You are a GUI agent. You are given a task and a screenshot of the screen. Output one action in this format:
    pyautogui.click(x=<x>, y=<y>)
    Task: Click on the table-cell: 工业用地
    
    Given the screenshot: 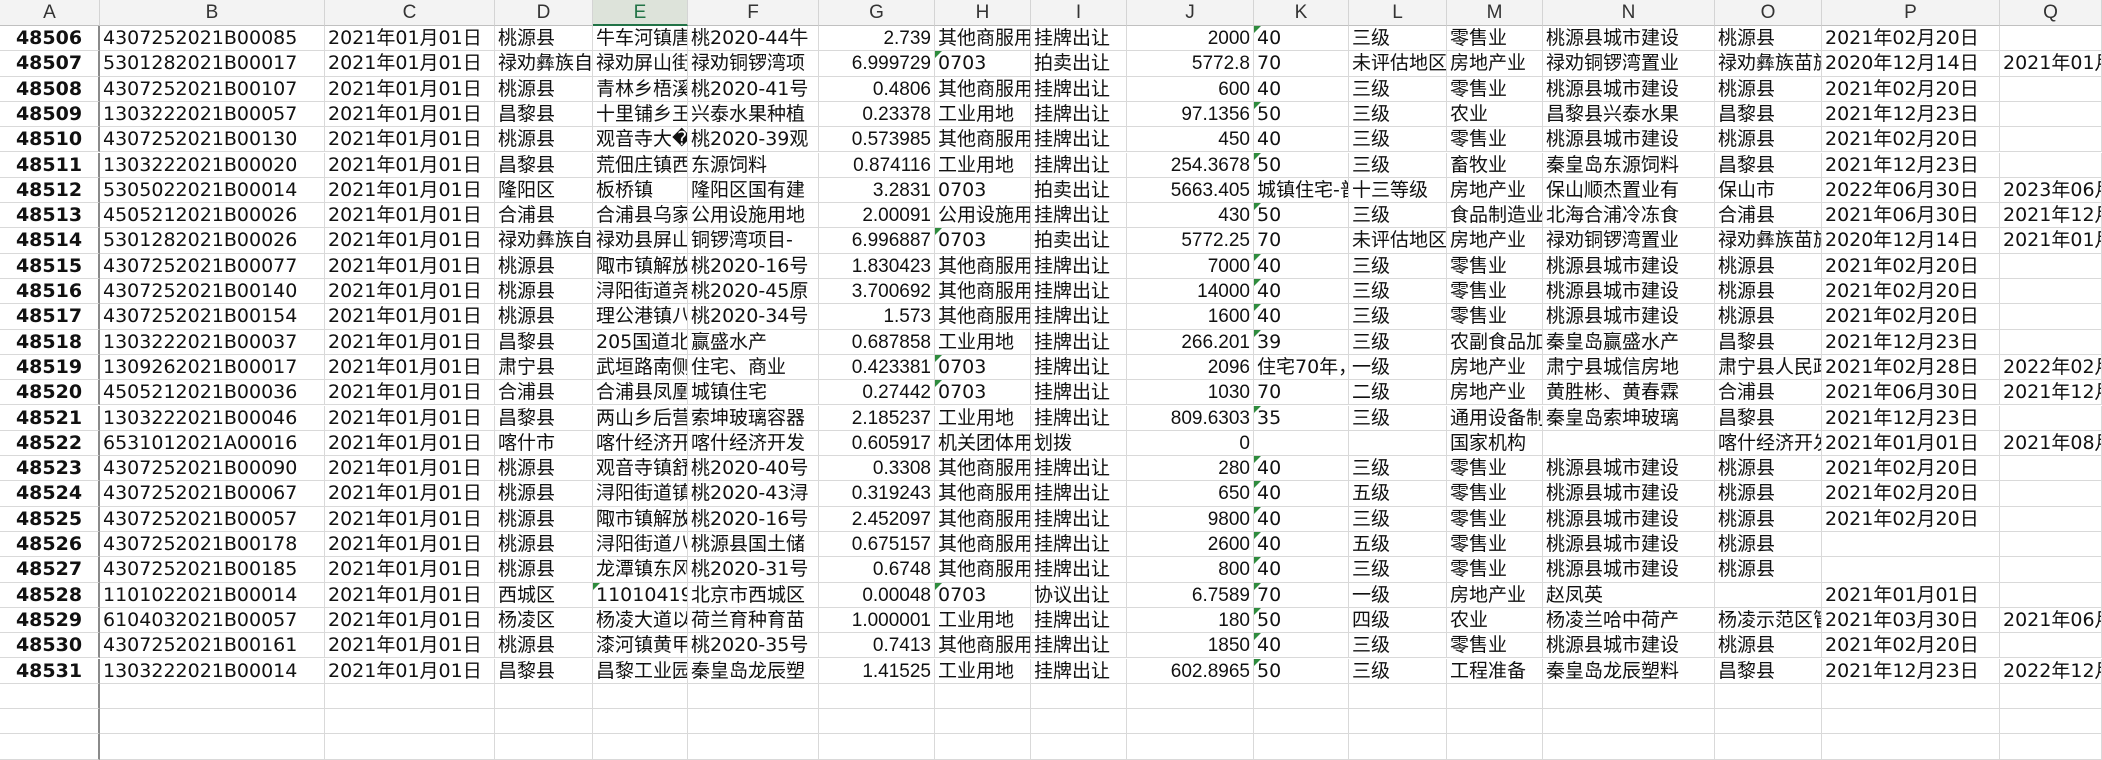 What is the action you would take?
    pyautogui.click(x=983, y=671)
    